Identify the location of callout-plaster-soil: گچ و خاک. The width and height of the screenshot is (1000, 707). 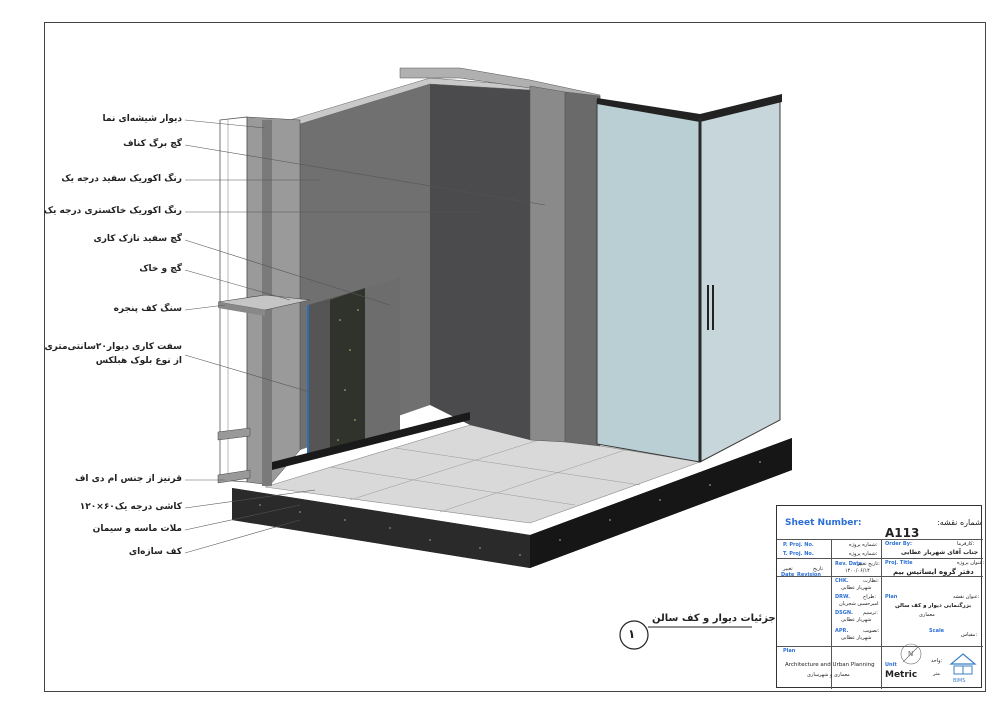
(160, 269).